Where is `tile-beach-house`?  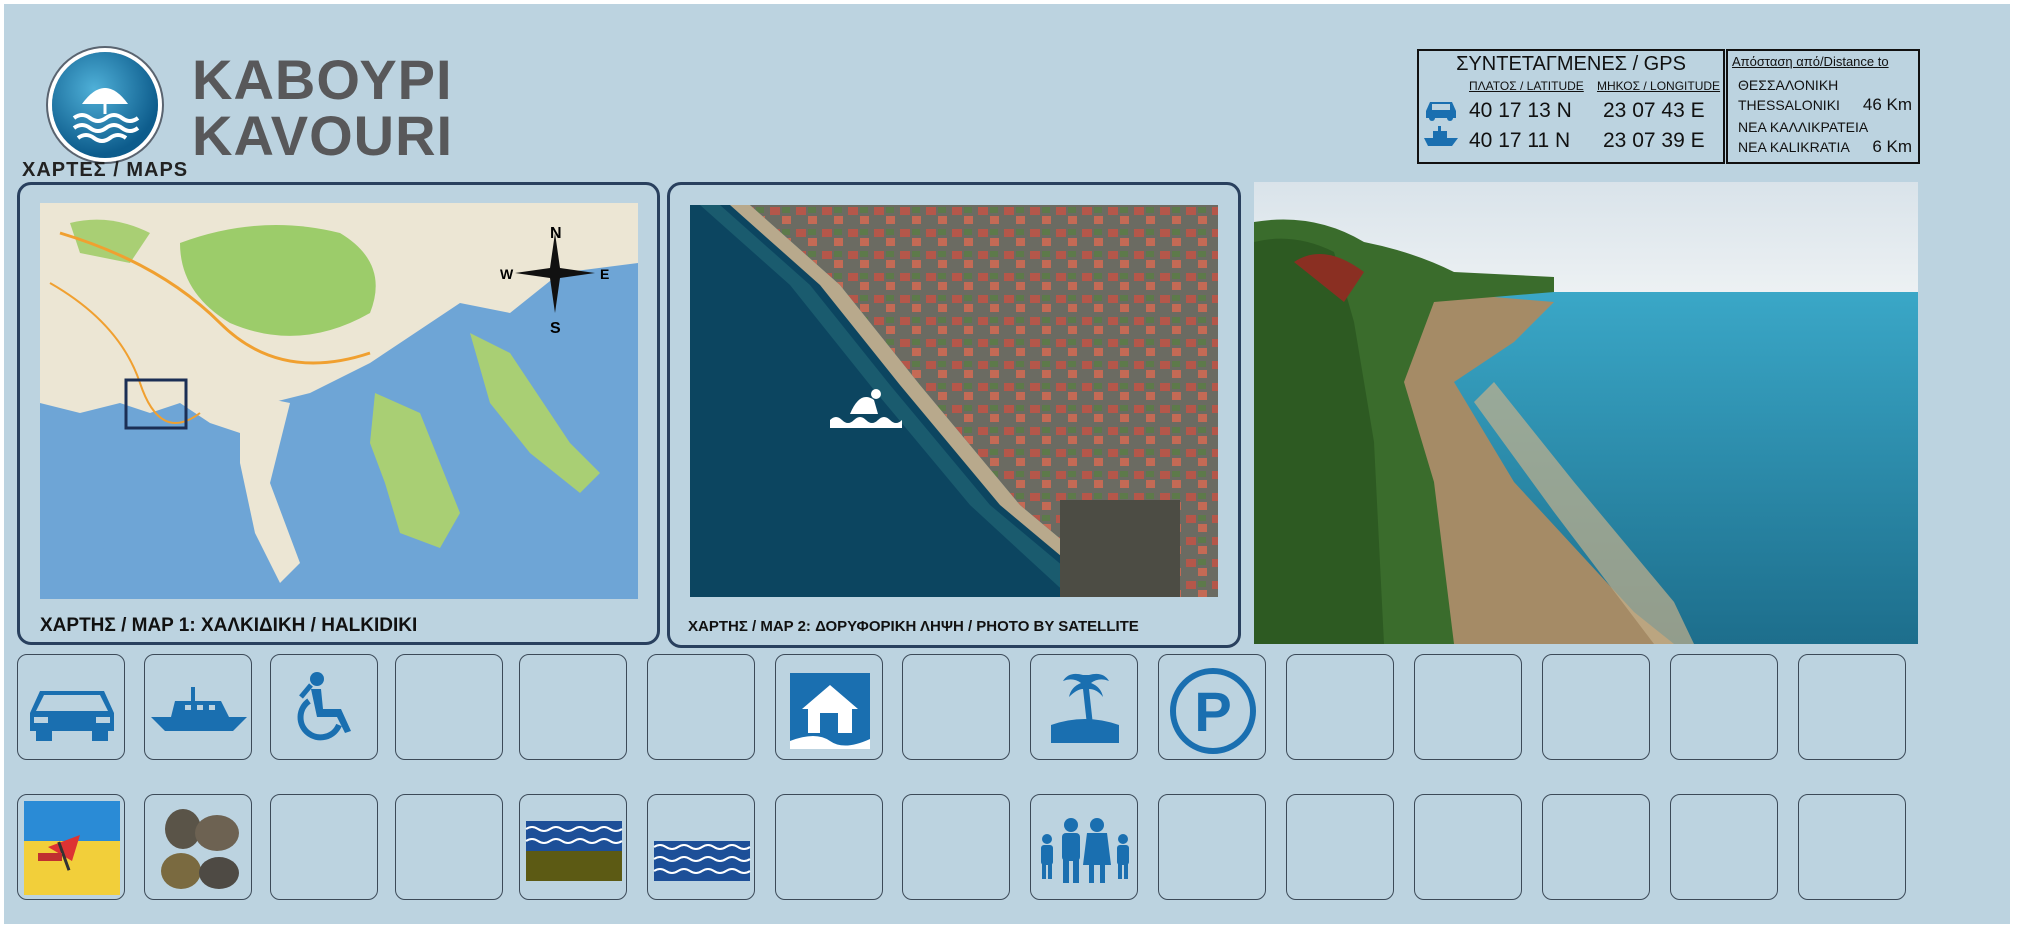 tile-beach-house is located at coordinates (829, 707).